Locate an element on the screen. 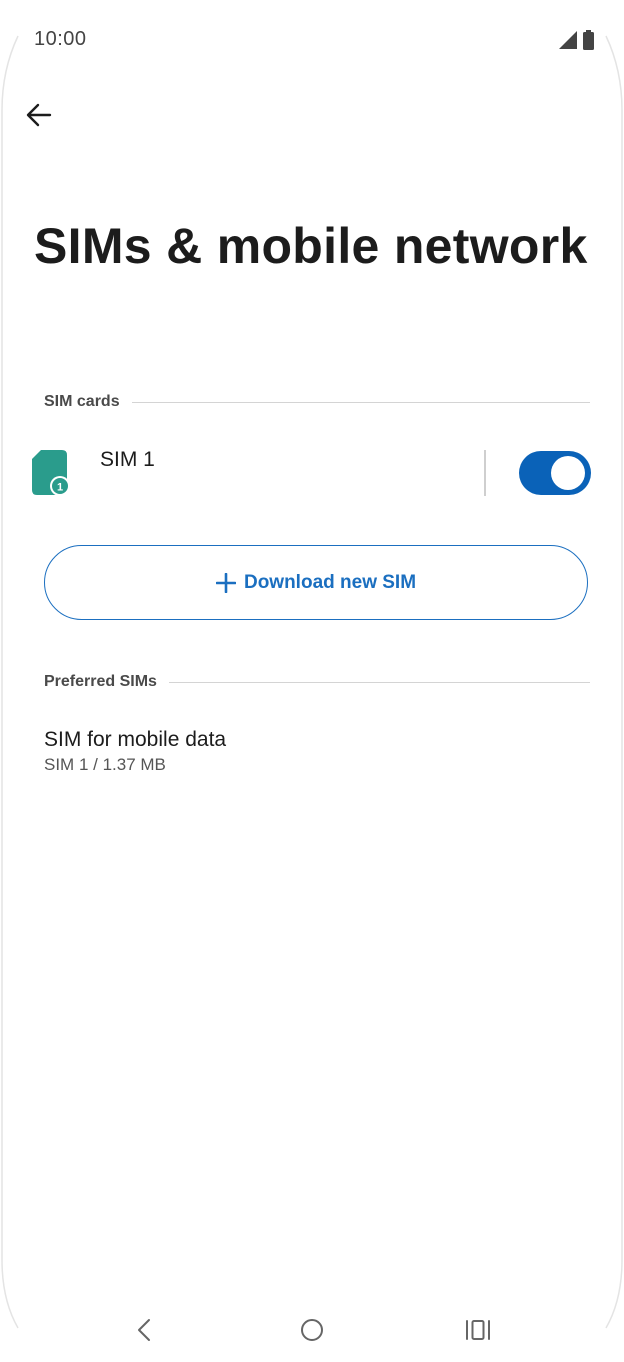  section-header-sim-cards: SIM cards is located at coordinates (317, 402).